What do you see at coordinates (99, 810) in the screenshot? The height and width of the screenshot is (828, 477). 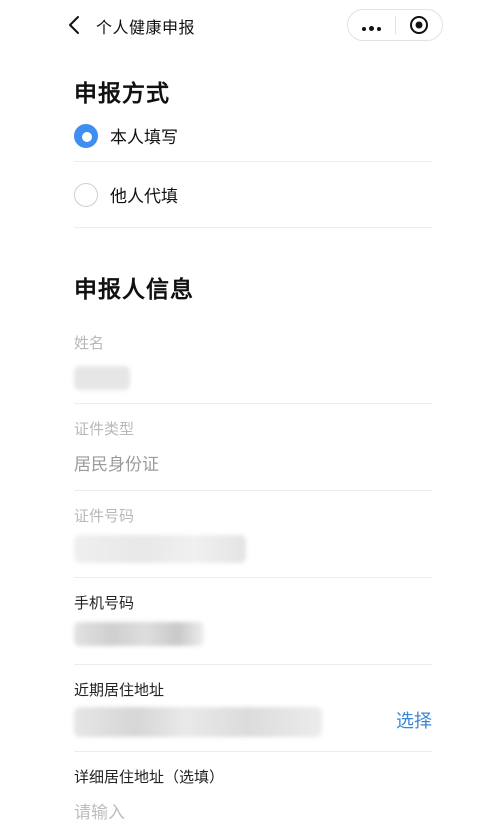 I see `detail-address-input: 请输入` at bounding box center [99, 810].